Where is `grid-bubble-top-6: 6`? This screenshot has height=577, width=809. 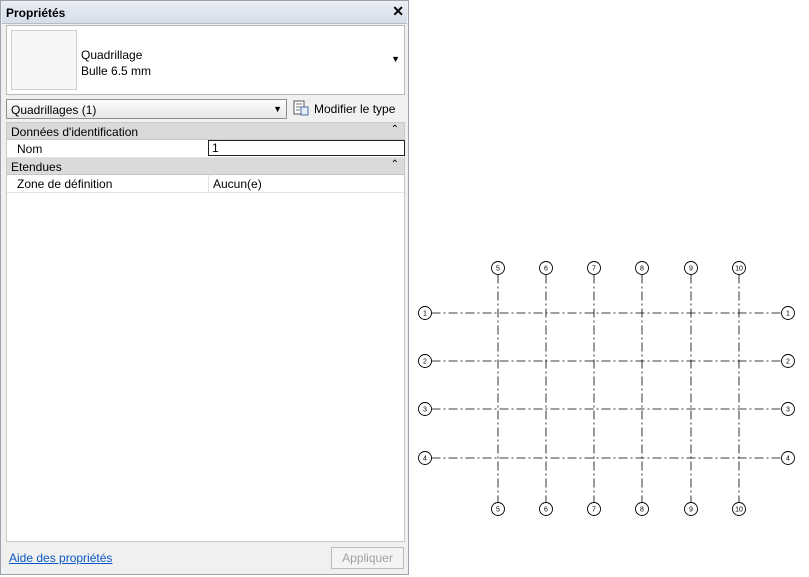
grid-bubble-top-6: 6 is located at coordinates (546, 268).